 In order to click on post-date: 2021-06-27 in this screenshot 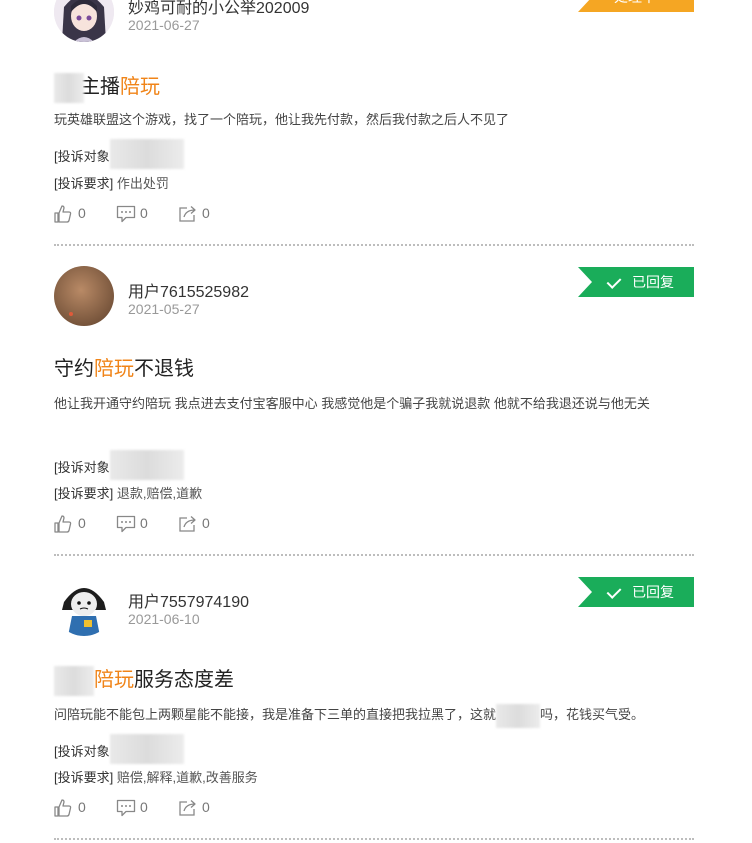, I will do `click(164, 25)`.